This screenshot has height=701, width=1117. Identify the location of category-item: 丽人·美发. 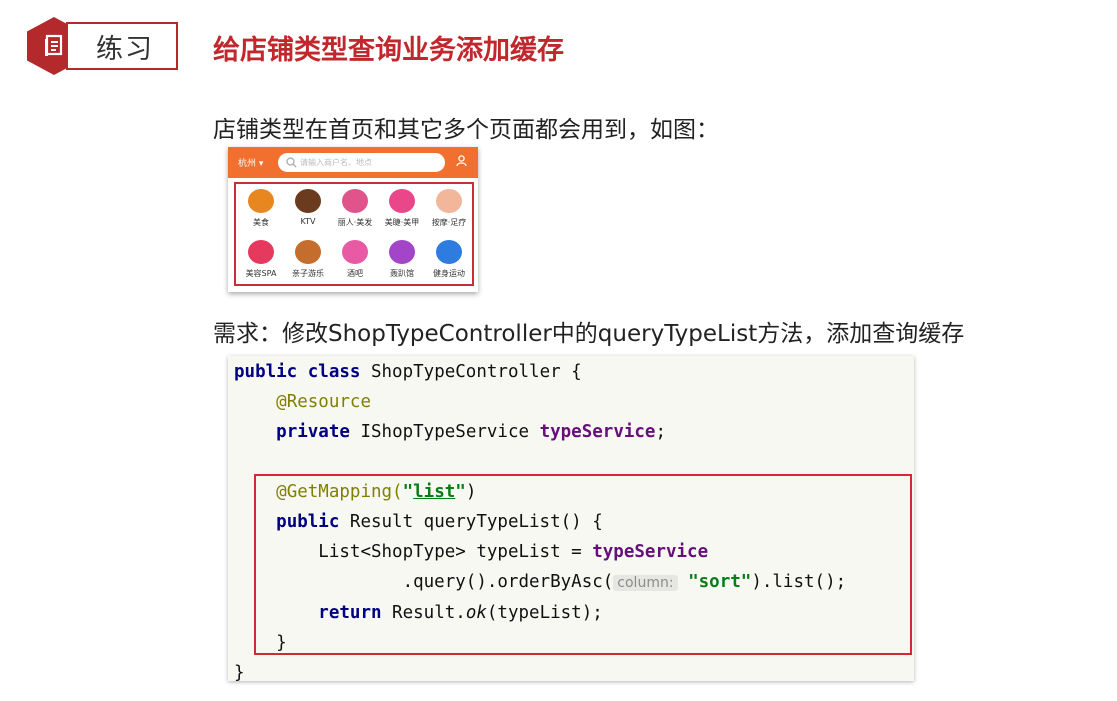
(355, 208).